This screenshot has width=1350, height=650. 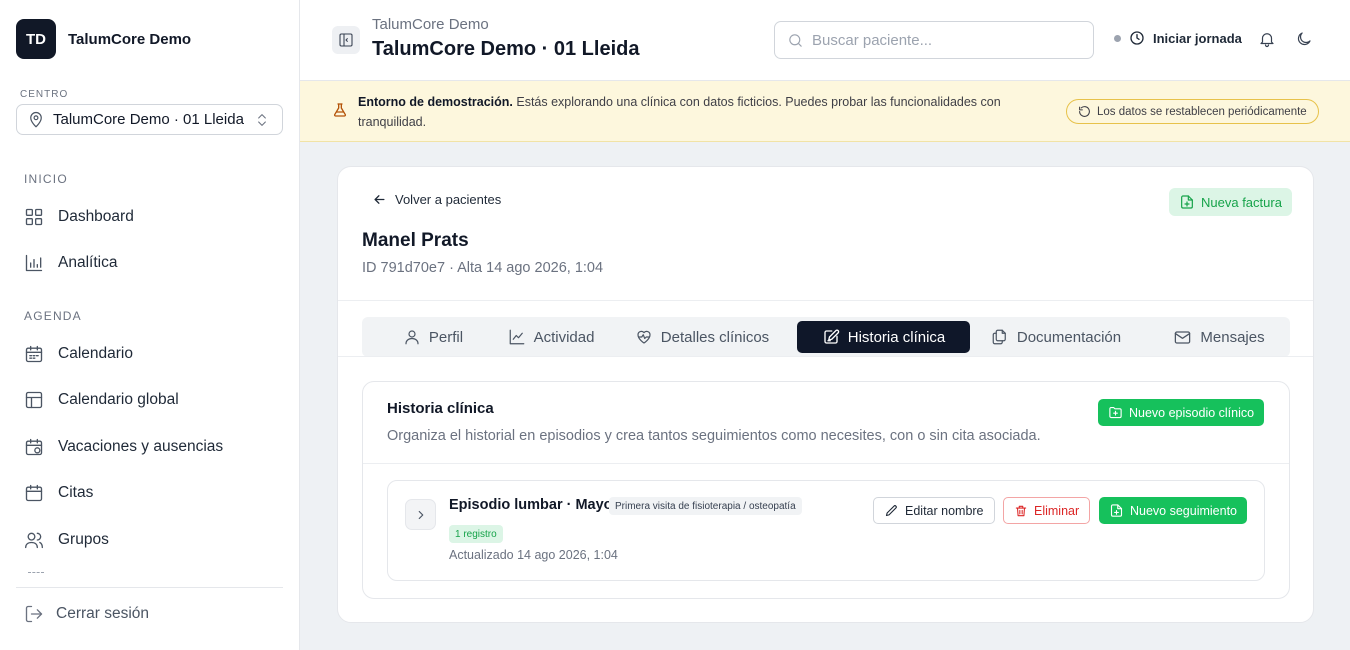 I want to click on start-shift-label: Iniciar jornada, so click(x=1197, y=38).